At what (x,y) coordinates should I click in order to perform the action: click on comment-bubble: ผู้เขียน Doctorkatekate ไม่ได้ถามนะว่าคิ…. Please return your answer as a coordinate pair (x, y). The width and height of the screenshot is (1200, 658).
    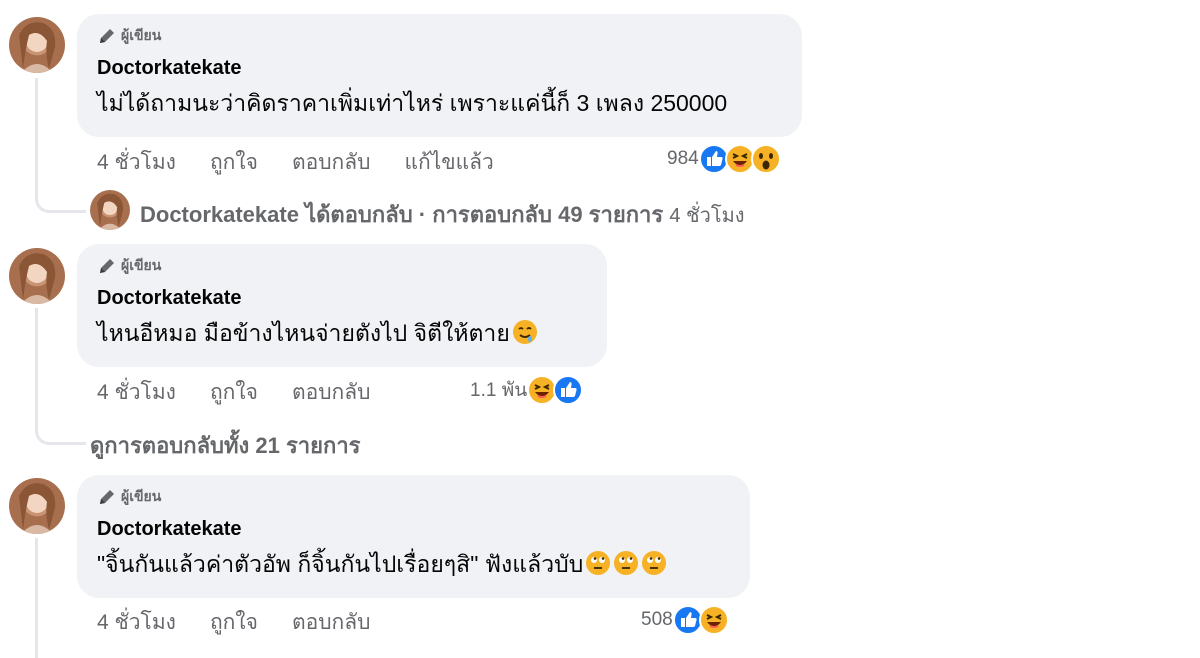
    Looking at the image, I should click on (439, 75).